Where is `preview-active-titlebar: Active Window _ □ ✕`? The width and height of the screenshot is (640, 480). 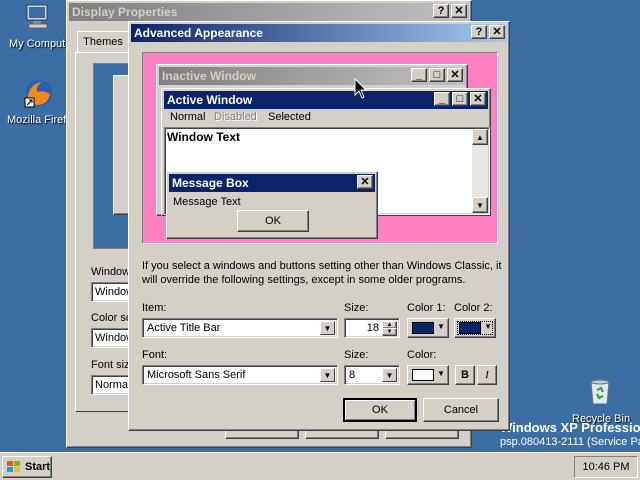 preview-active-titlebar: Active Window _ □ ✕ is located at coordinates (326, 100).